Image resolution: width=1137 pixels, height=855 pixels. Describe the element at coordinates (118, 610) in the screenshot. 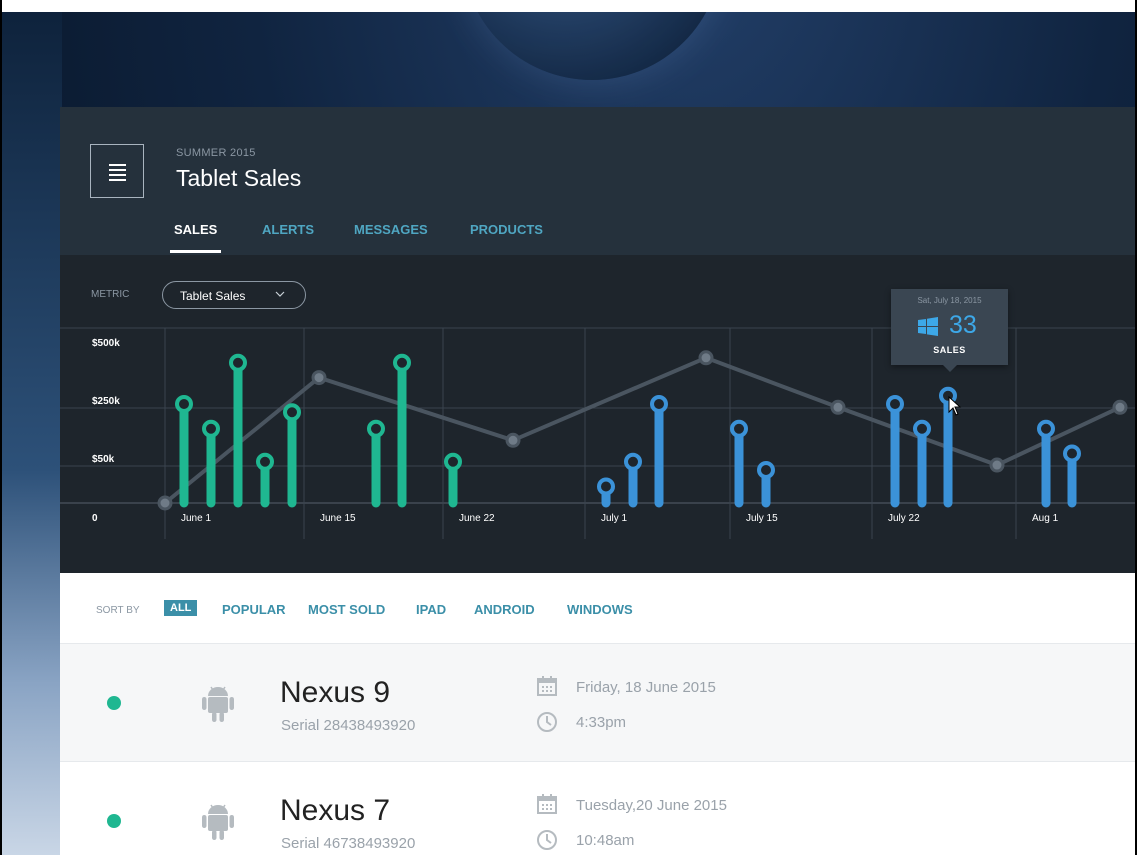

I see `sort-label: SORT BY` at that location.